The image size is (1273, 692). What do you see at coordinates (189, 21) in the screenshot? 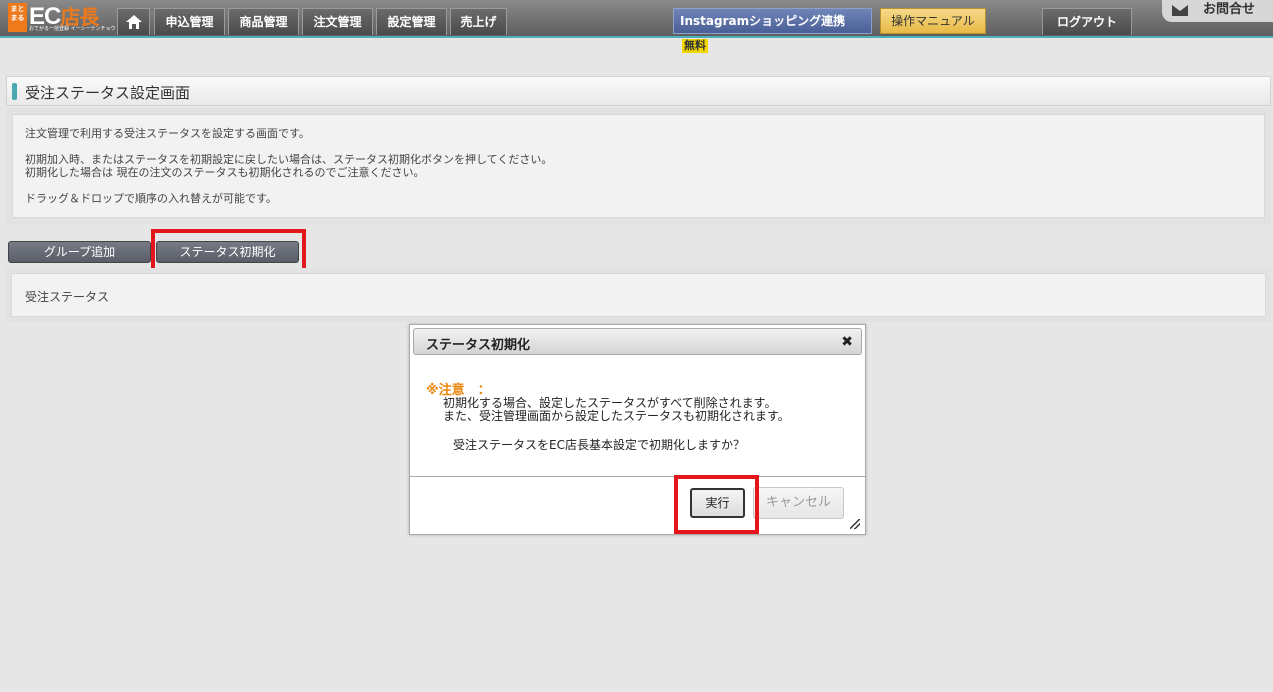
I see `nav-application-management: 申込管理` at bounding box center [189, 21].